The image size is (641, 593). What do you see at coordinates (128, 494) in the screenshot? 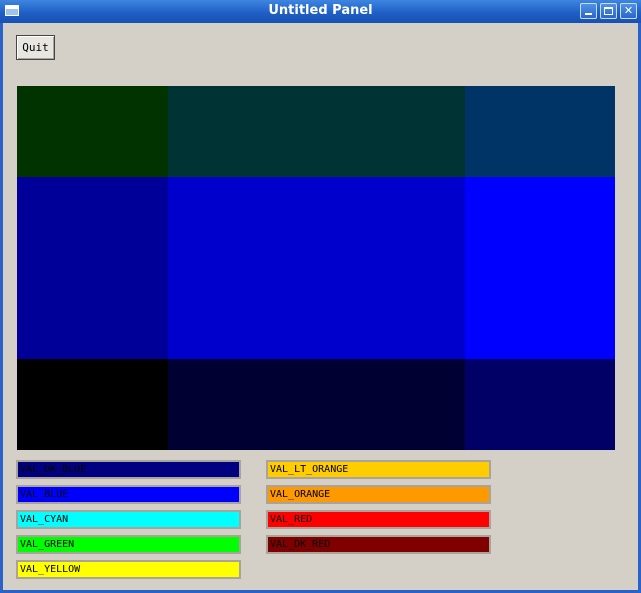
I see `legend-blue: VAL_BLUE` at bounding box center [128, 494].